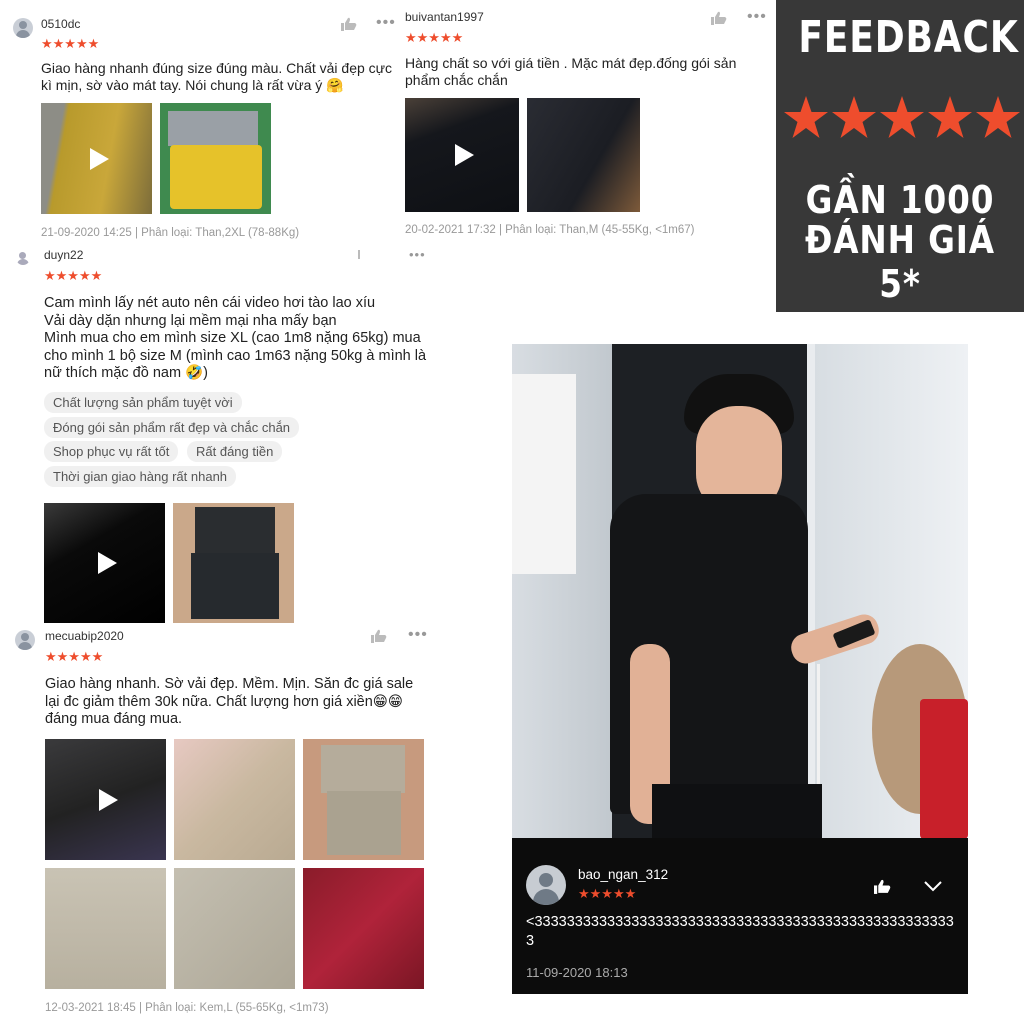  What do you see at coordinates (359, 254) in the screenshot?
I see `divider` at bounding box center [359, 254].